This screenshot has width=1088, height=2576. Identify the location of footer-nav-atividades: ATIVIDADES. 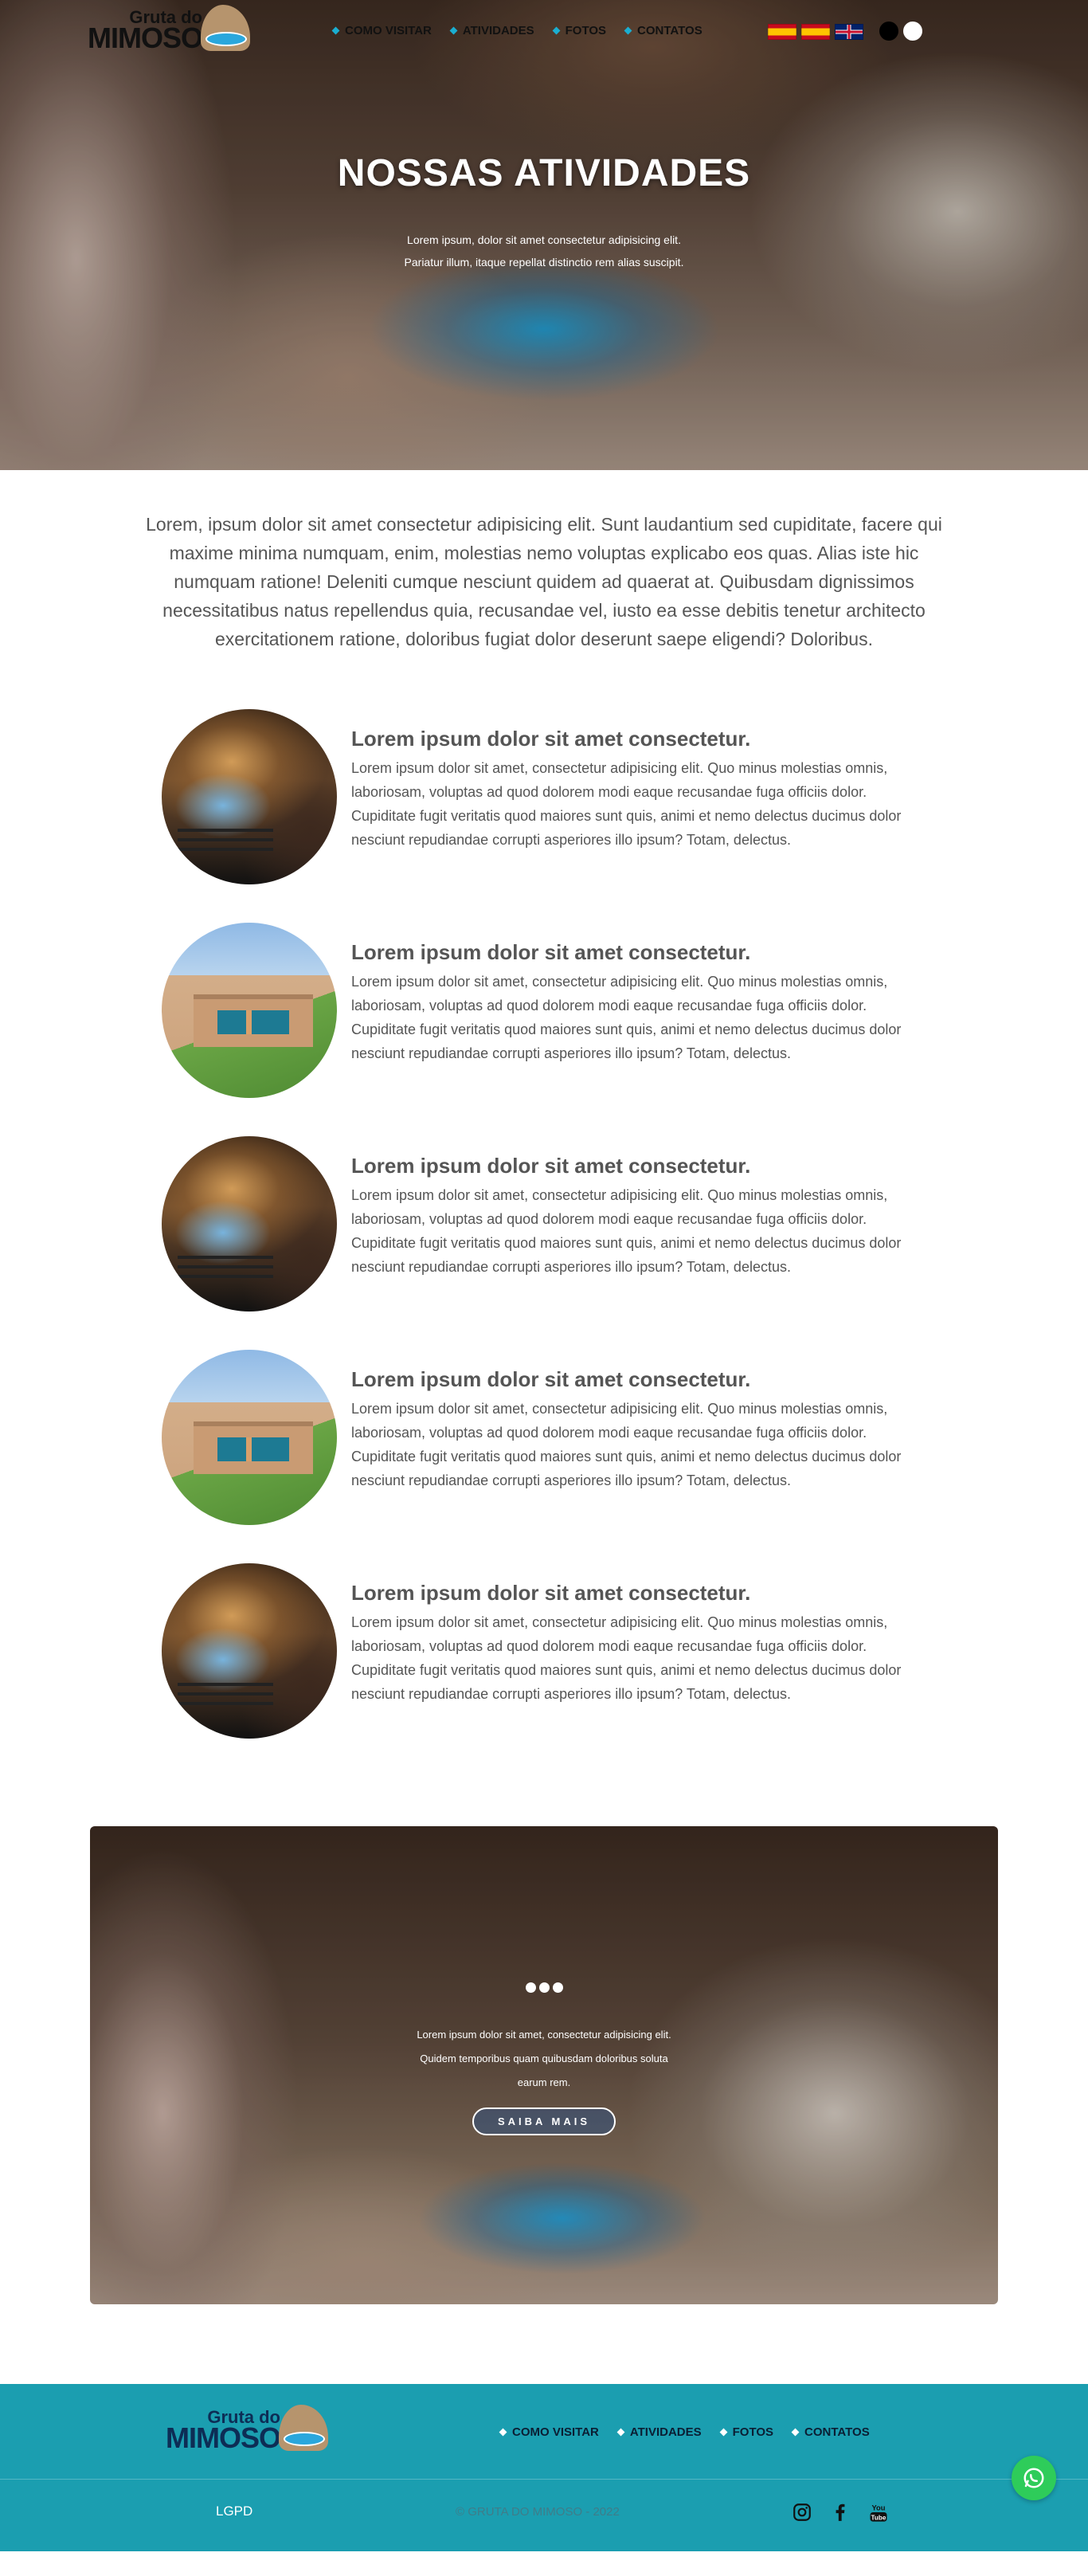
(659, 2432).